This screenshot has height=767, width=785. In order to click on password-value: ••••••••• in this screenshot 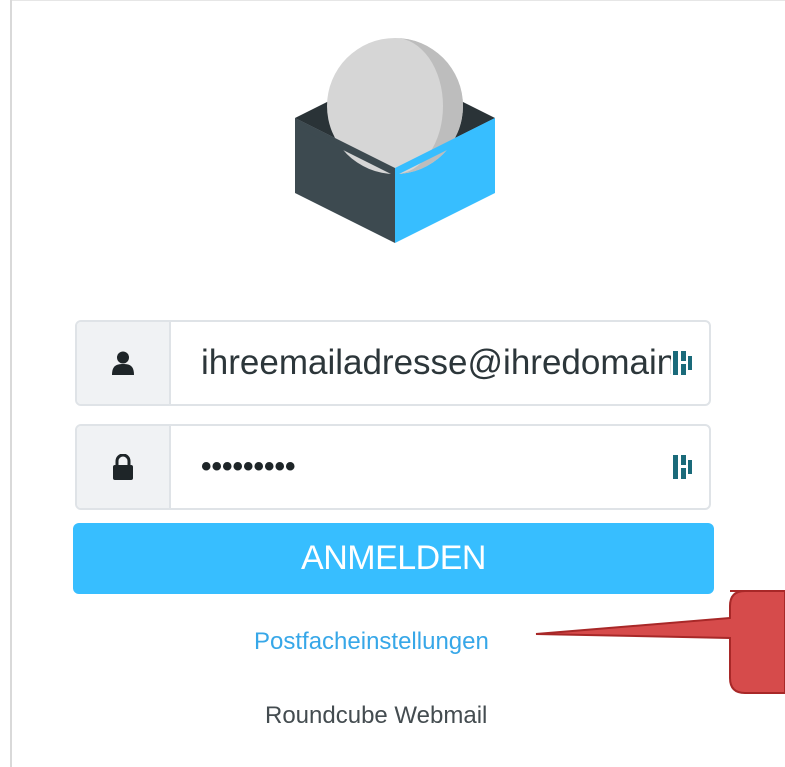, I will do `click(248, 466)`.